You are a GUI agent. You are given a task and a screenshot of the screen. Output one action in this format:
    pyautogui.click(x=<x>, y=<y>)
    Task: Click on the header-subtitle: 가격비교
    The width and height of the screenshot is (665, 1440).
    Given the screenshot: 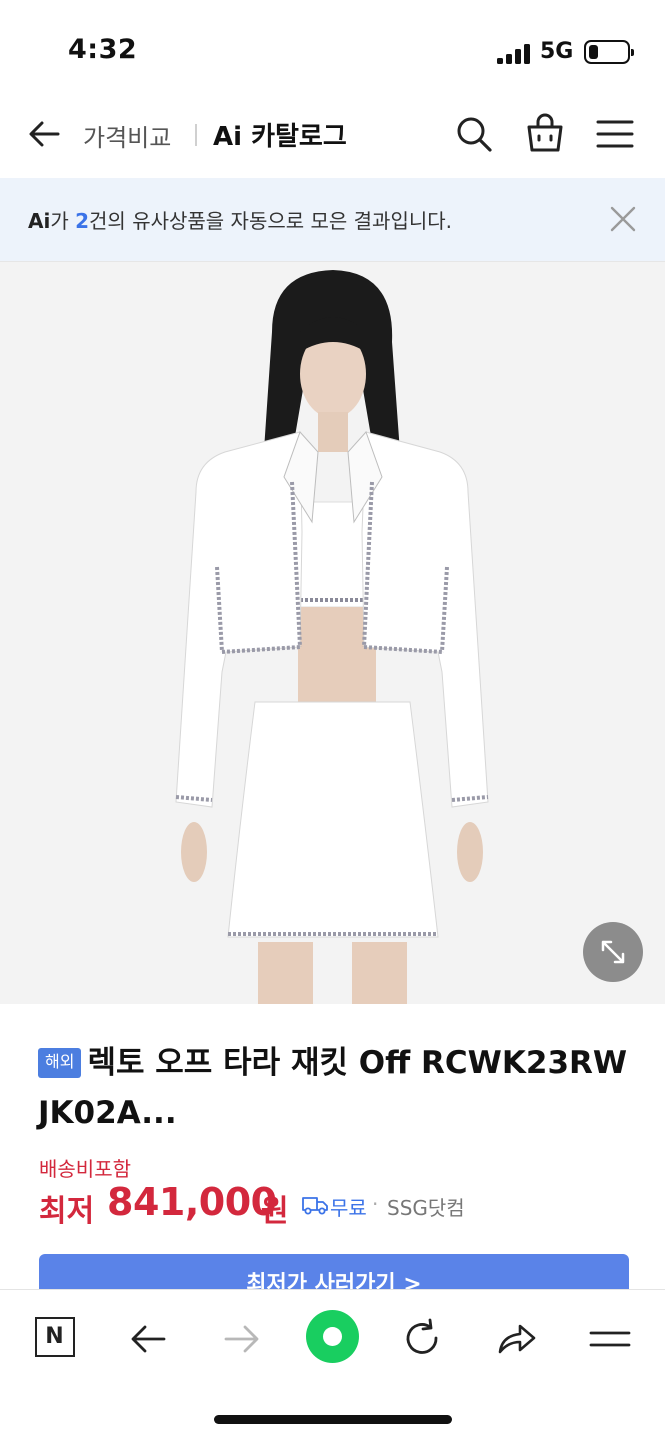 What is the action you would take?
    pyautogui.click(x=127, y=135)
    